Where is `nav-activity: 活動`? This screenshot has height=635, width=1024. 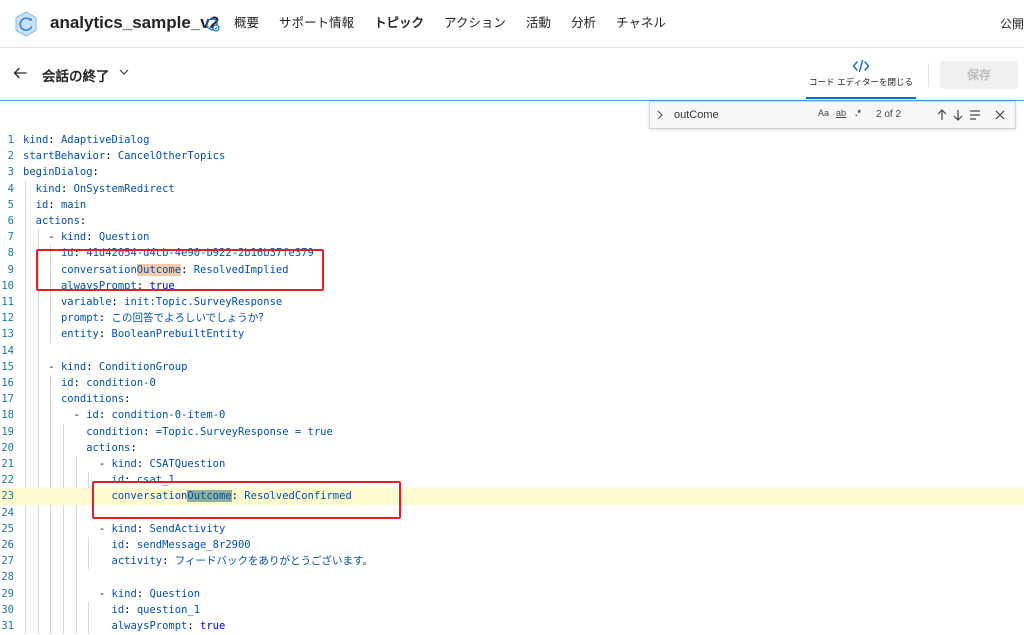 nav-activity: 活動 is located at coordinates (538, 24).